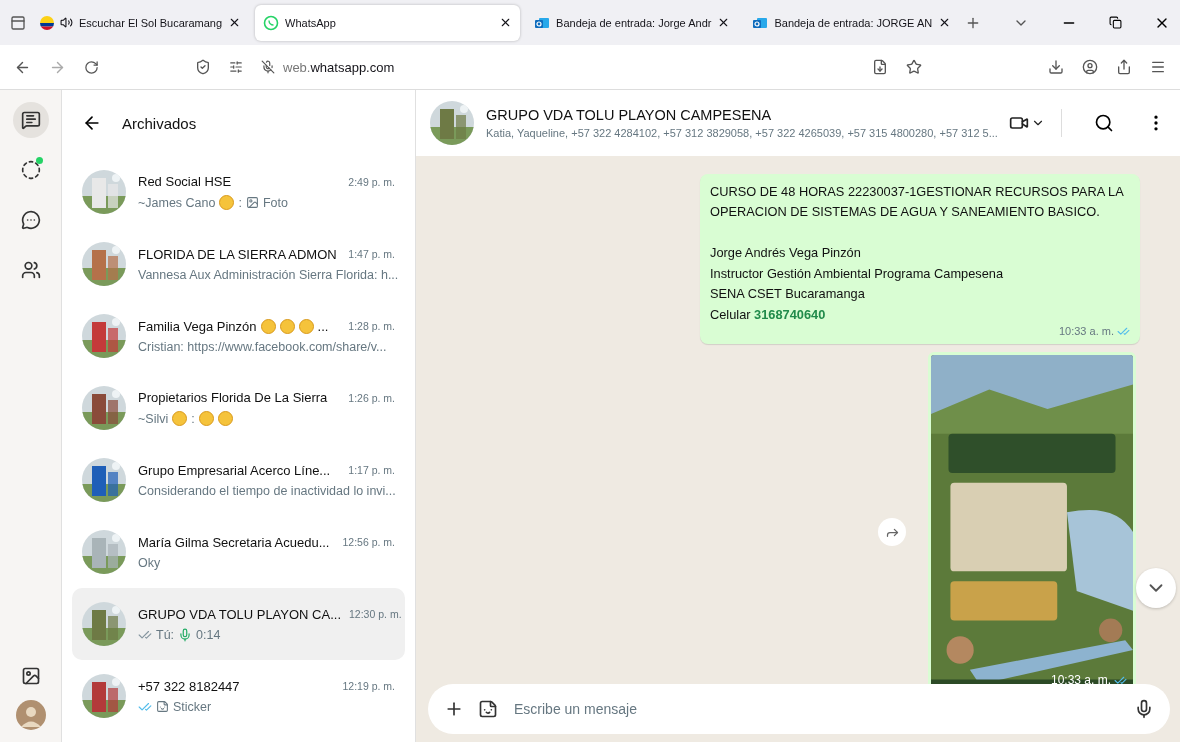 The image size is (1180, 742). I want to click on browser-tab: Bandeja de entrada: Jorge Andr, so click(632, 22).